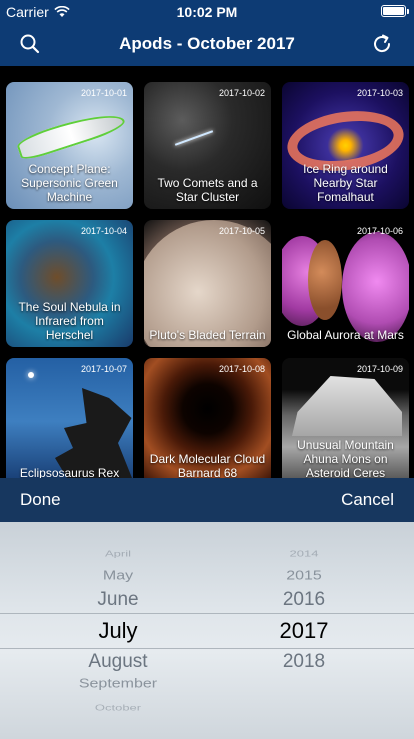 The image size is (414, 739). Describe the element at coordinates (40, 500) in the screenshot. I see `done-button: Done` at that location.